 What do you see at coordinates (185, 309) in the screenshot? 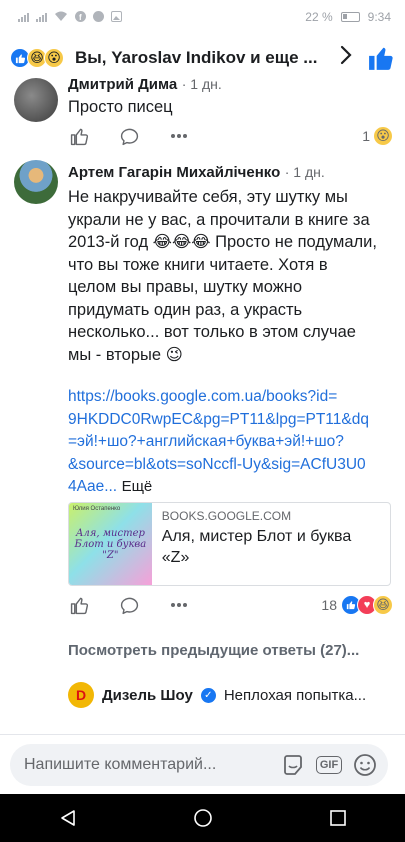
I see `comment-text-line: придумать один раз, а украсть` at bounding box center [185, 309].